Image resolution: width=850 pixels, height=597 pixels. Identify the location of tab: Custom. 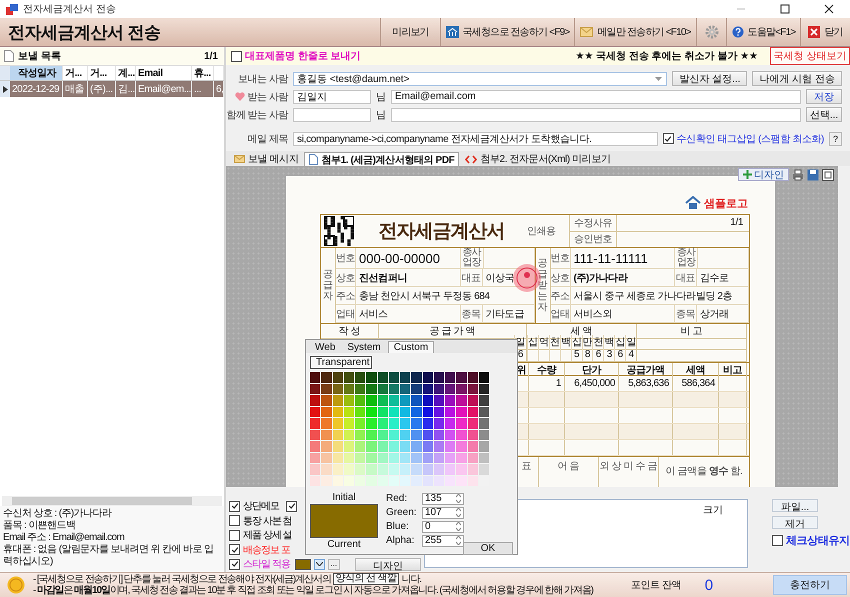
(411, 347).